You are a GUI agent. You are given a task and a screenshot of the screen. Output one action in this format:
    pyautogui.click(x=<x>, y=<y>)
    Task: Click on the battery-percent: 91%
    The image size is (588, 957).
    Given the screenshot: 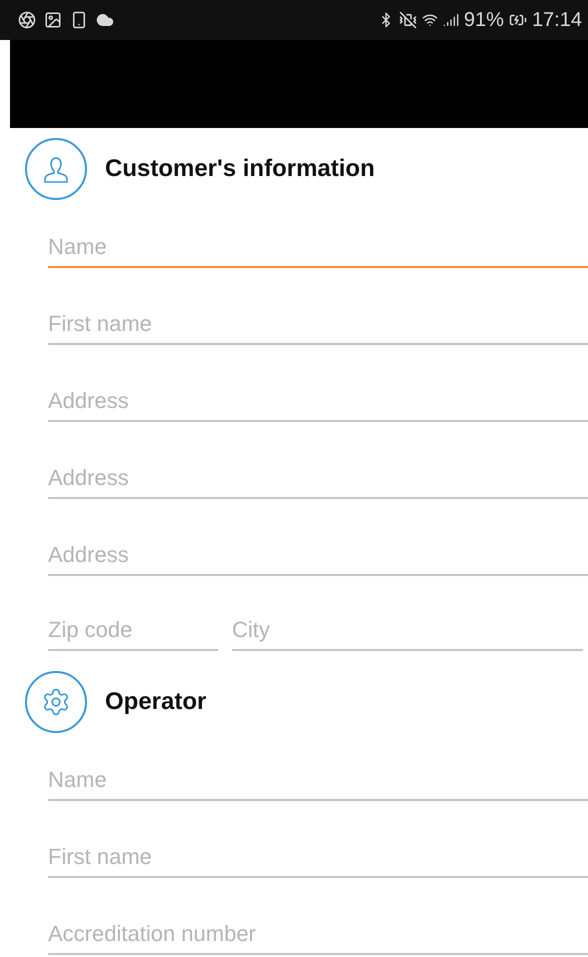 What is the action you would take?
    pyautogui.click(x=484, y=20)
    